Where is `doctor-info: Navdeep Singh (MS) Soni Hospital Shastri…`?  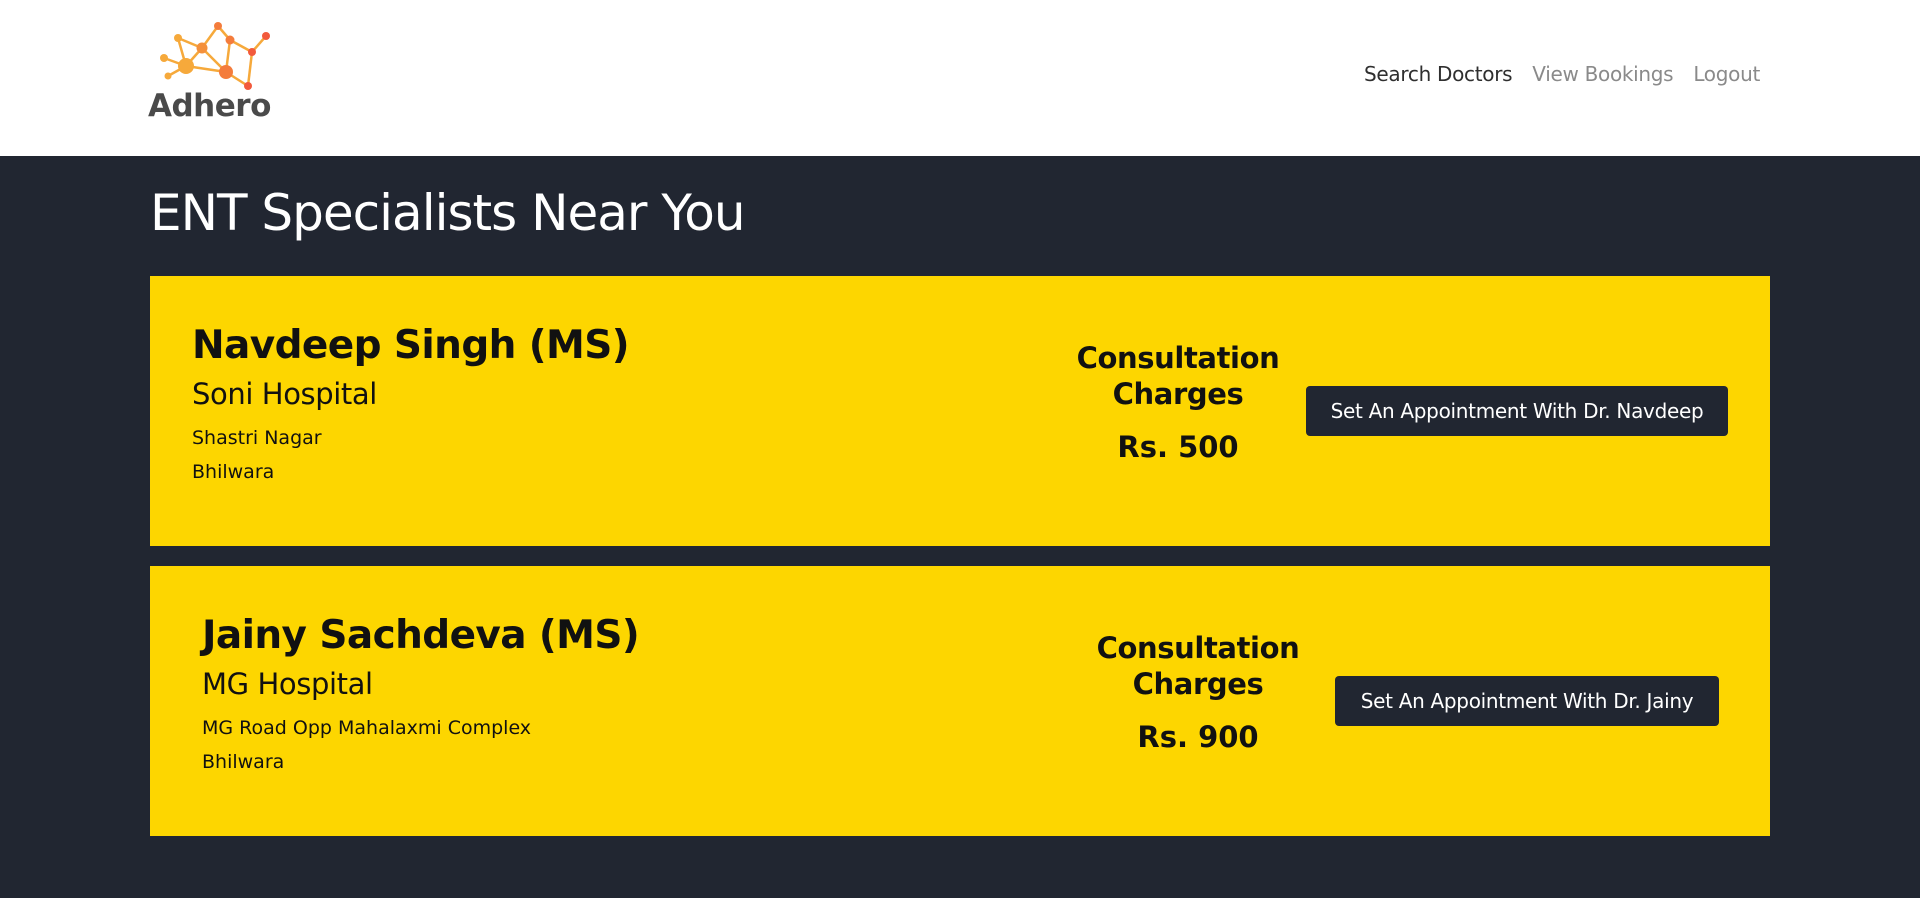 doctor-info: Navdeep Singh (MS) Soni Hospital Shastri… is located at coordinates (411, 406).